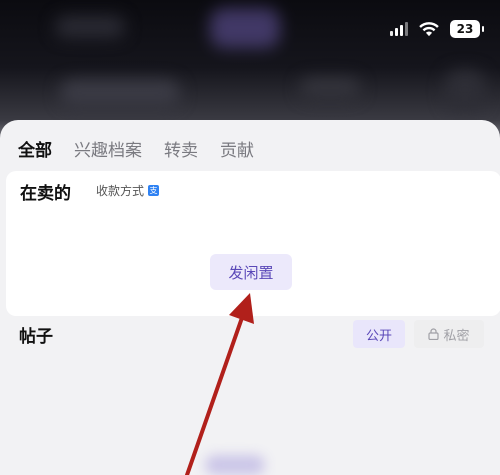 This screenshot has width=500, height=475. What do you see at coordinates (467, 29) in the screenshot?
I see `battery-indicator: 23` at bounding box center [467, 29].